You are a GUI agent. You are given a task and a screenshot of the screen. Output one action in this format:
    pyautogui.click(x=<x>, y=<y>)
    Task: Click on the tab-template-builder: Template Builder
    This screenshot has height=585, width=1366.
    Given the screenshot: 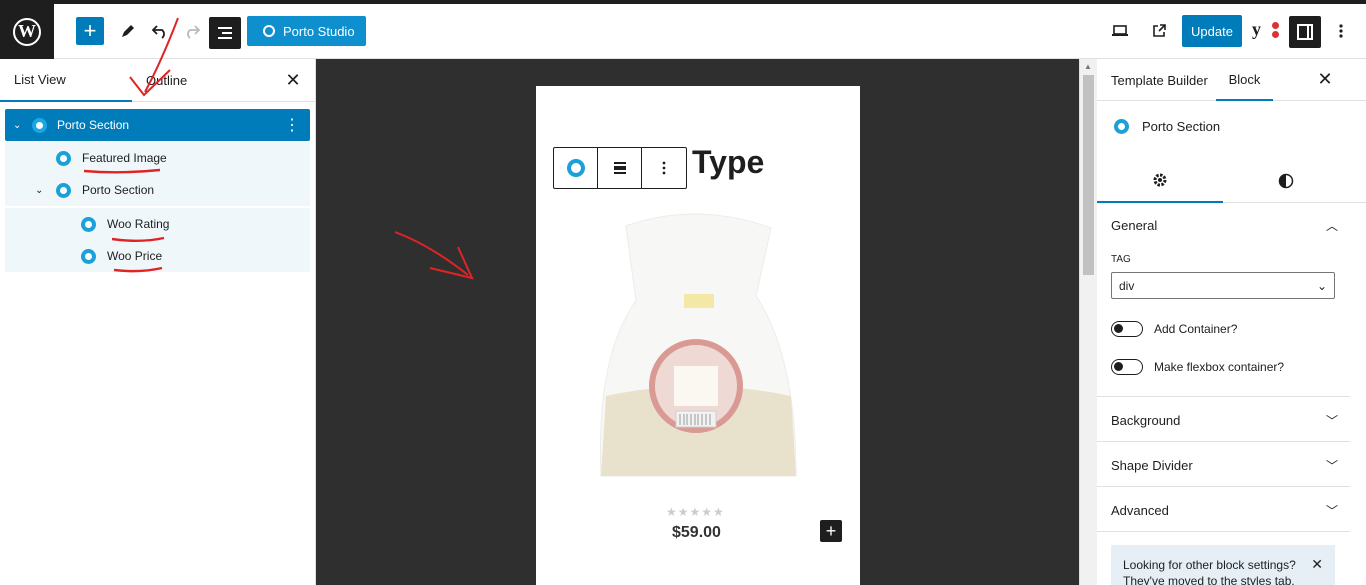 What is the action you would take?
    pyautogui.click(x=1159, y=80)
    